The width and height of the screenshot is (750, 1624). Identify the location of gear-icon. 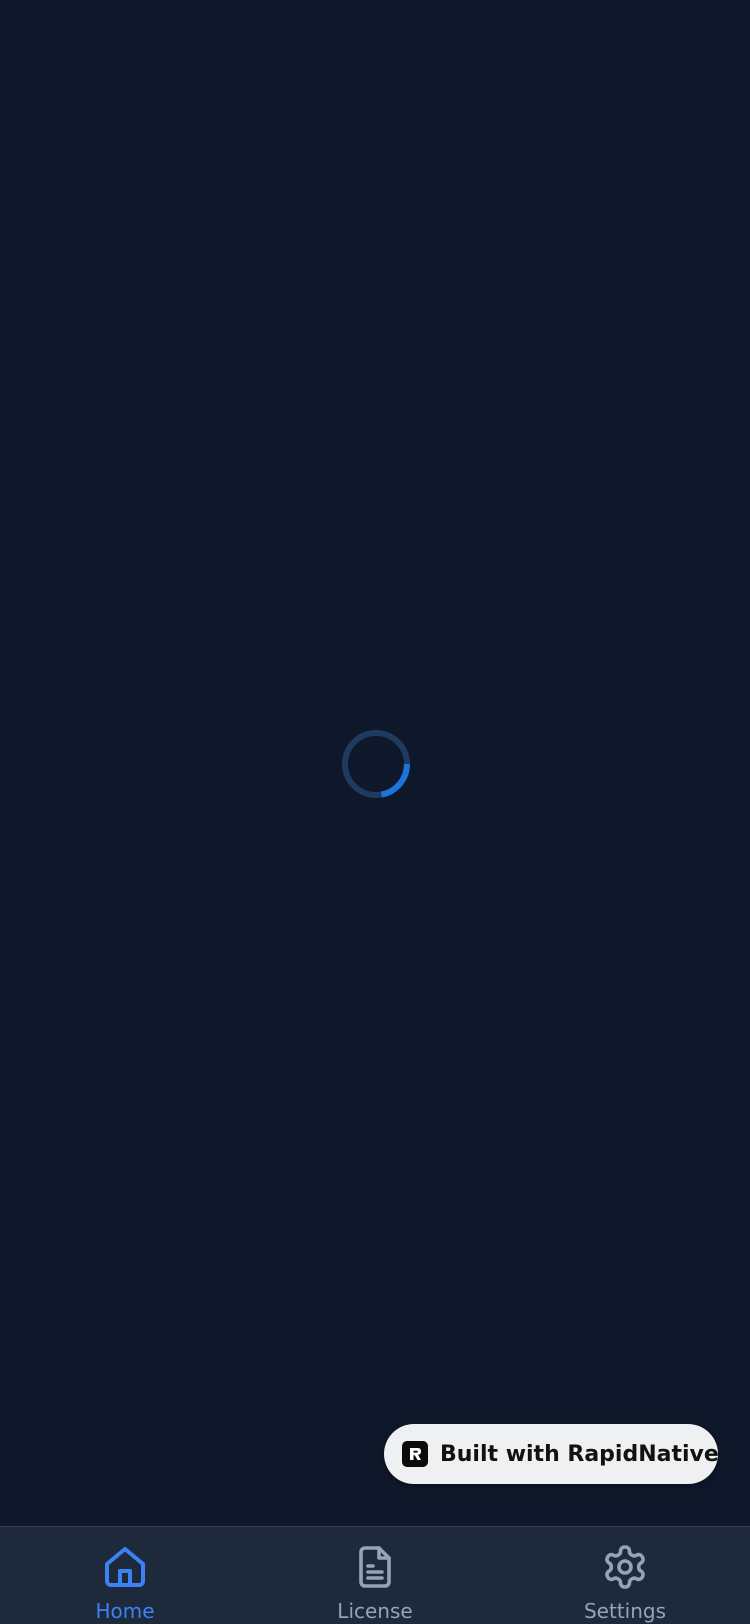
(625, 1567).